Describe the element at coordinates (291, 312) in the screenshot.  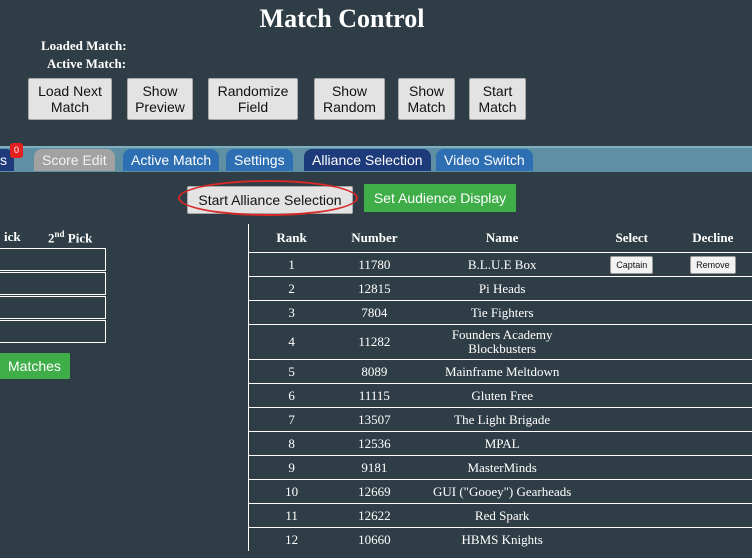
I see `rank-cell: 3` at that location.